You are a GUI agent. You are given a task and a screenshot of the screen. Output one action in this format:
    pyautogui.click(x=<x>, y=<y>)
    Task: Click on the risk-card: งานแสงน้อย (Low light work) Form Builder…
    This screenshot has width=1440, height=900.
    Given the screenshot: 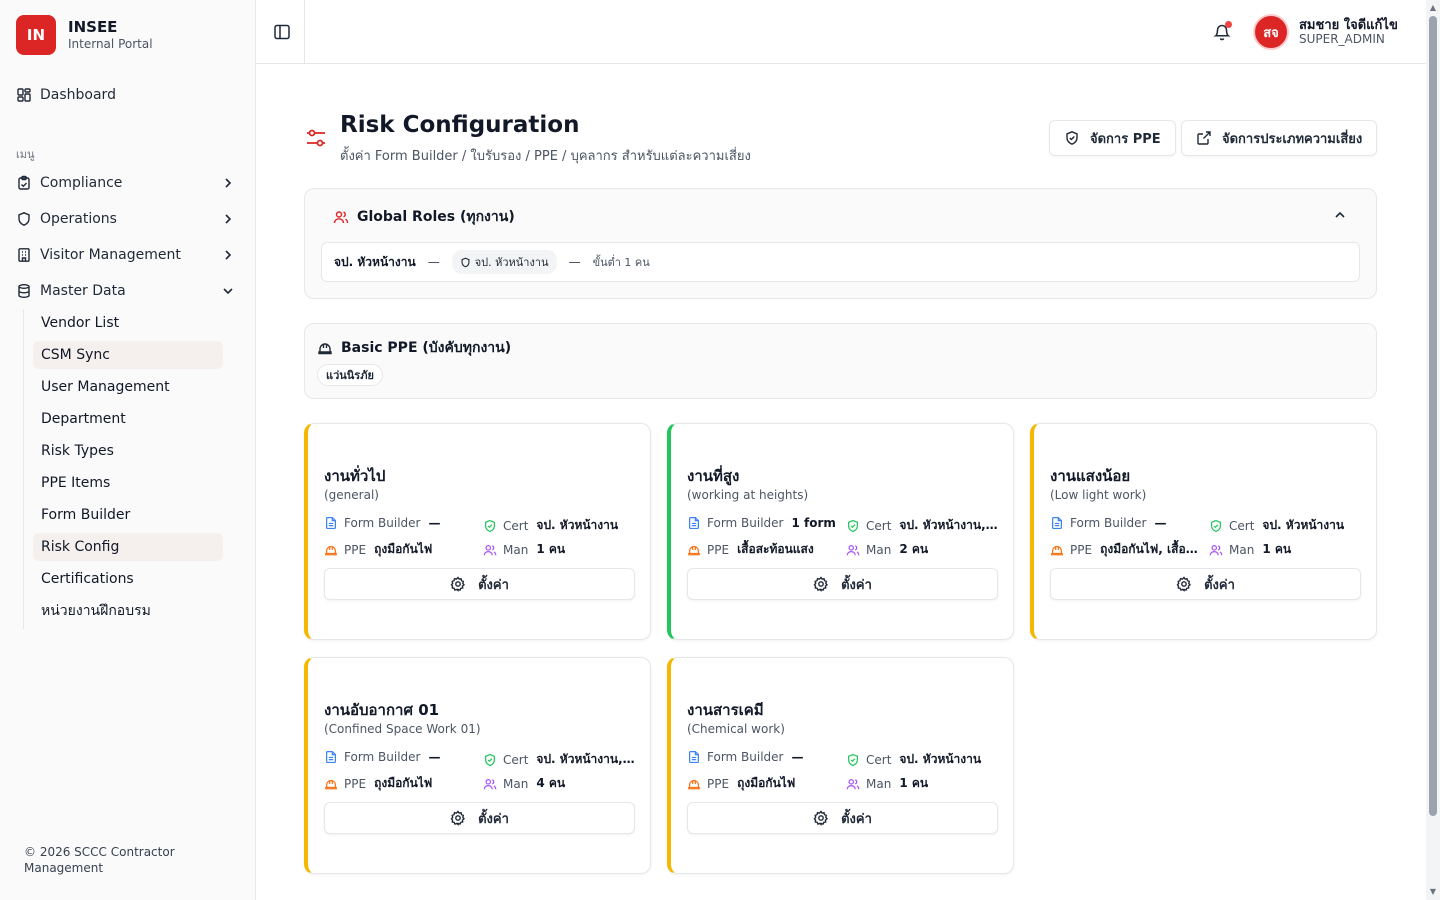 What is the action you would take?
    pyautogui.click(x=1203, y=531)
    